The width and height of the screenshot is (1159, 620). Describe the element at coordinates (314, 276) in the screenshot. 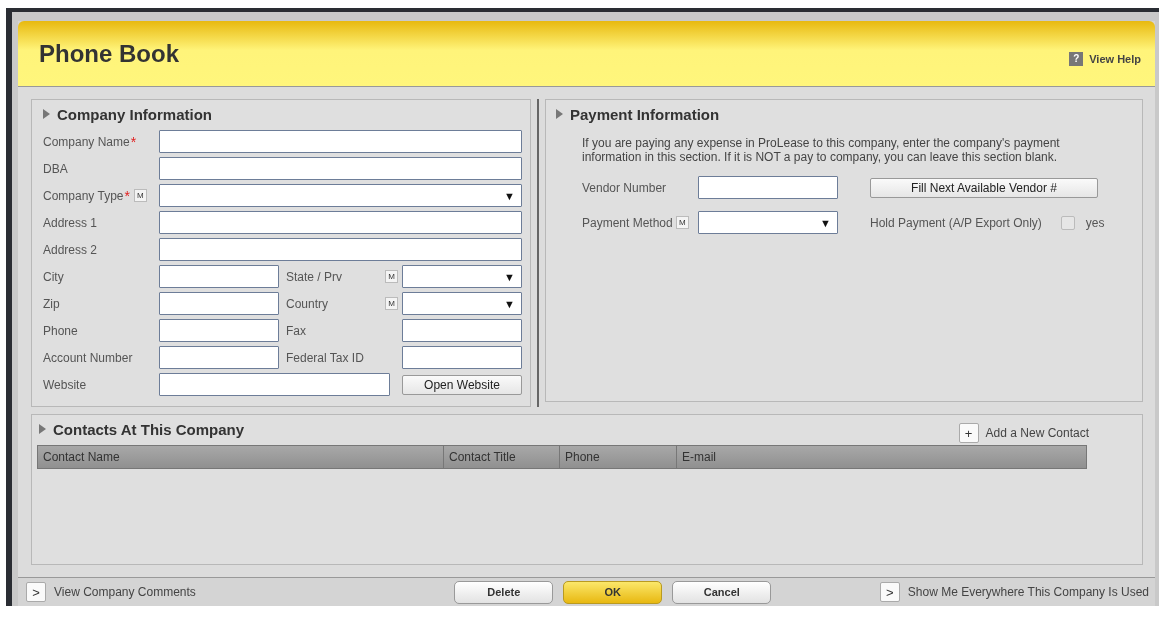

I see `field-label: State / Prv` at that location.